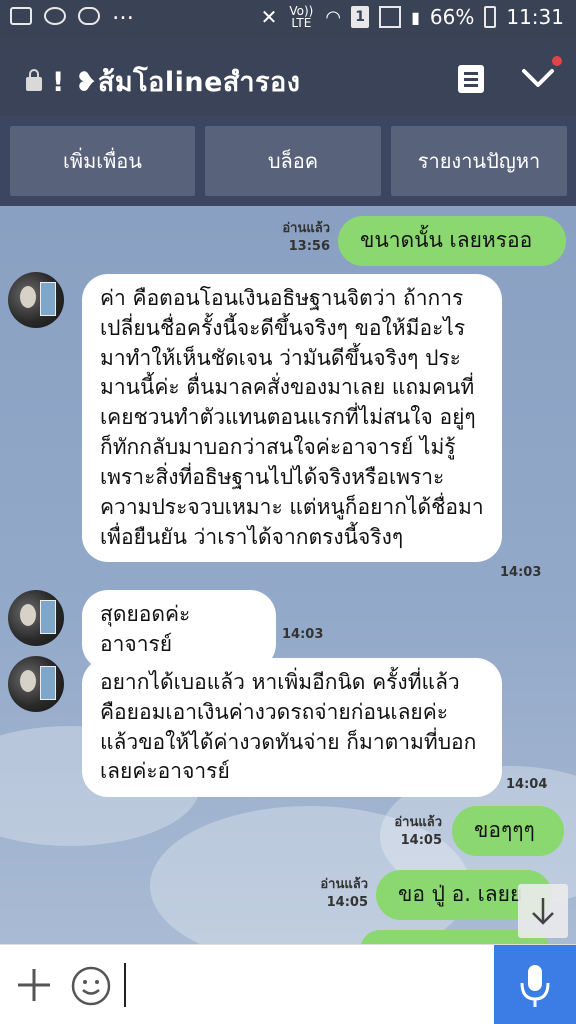 The width and height of the screenshot is (576, 1024). What do you see at coordinates (479, 161) in the screenshot?
I see `report-button: รายงานปัญหา` at bounding box center [479, 161].